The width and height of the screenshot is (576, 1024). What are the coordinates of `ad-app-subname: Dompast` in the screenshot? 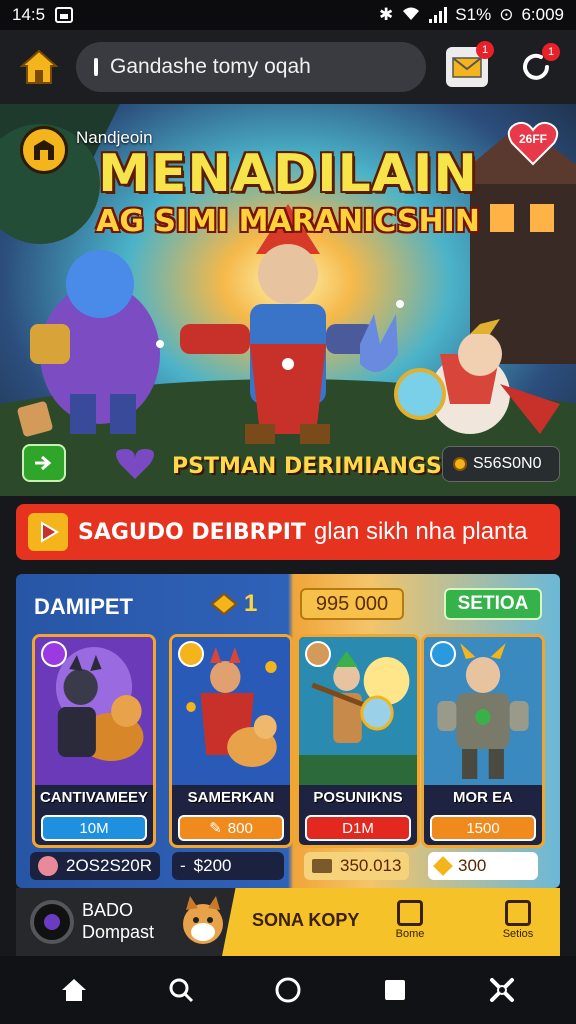 It's located at (118, 932).